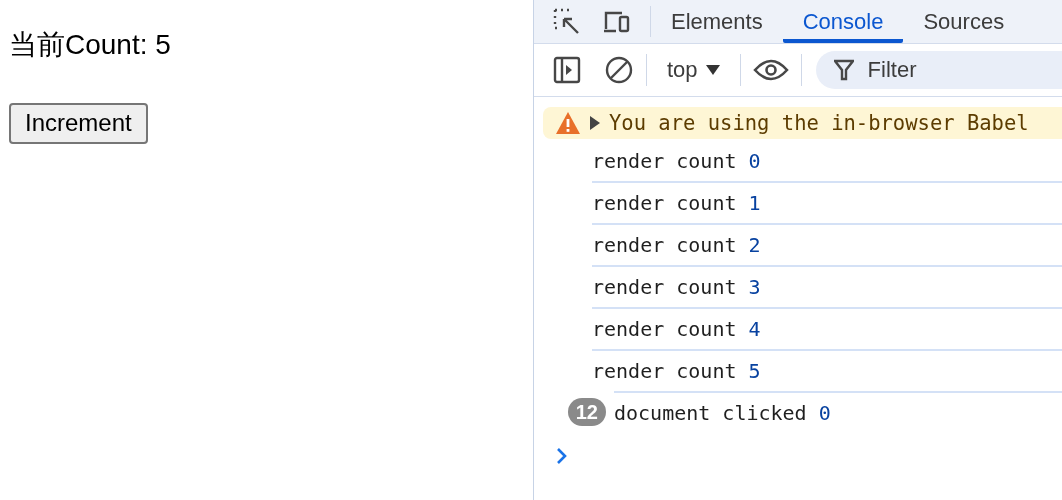 This screenshot has width=1062, height=500. What do you see at coordinates (819, 123) in the screenshot?
I see `warning-text: You are using the in-browser Babel` at bounding box center [819, 123].